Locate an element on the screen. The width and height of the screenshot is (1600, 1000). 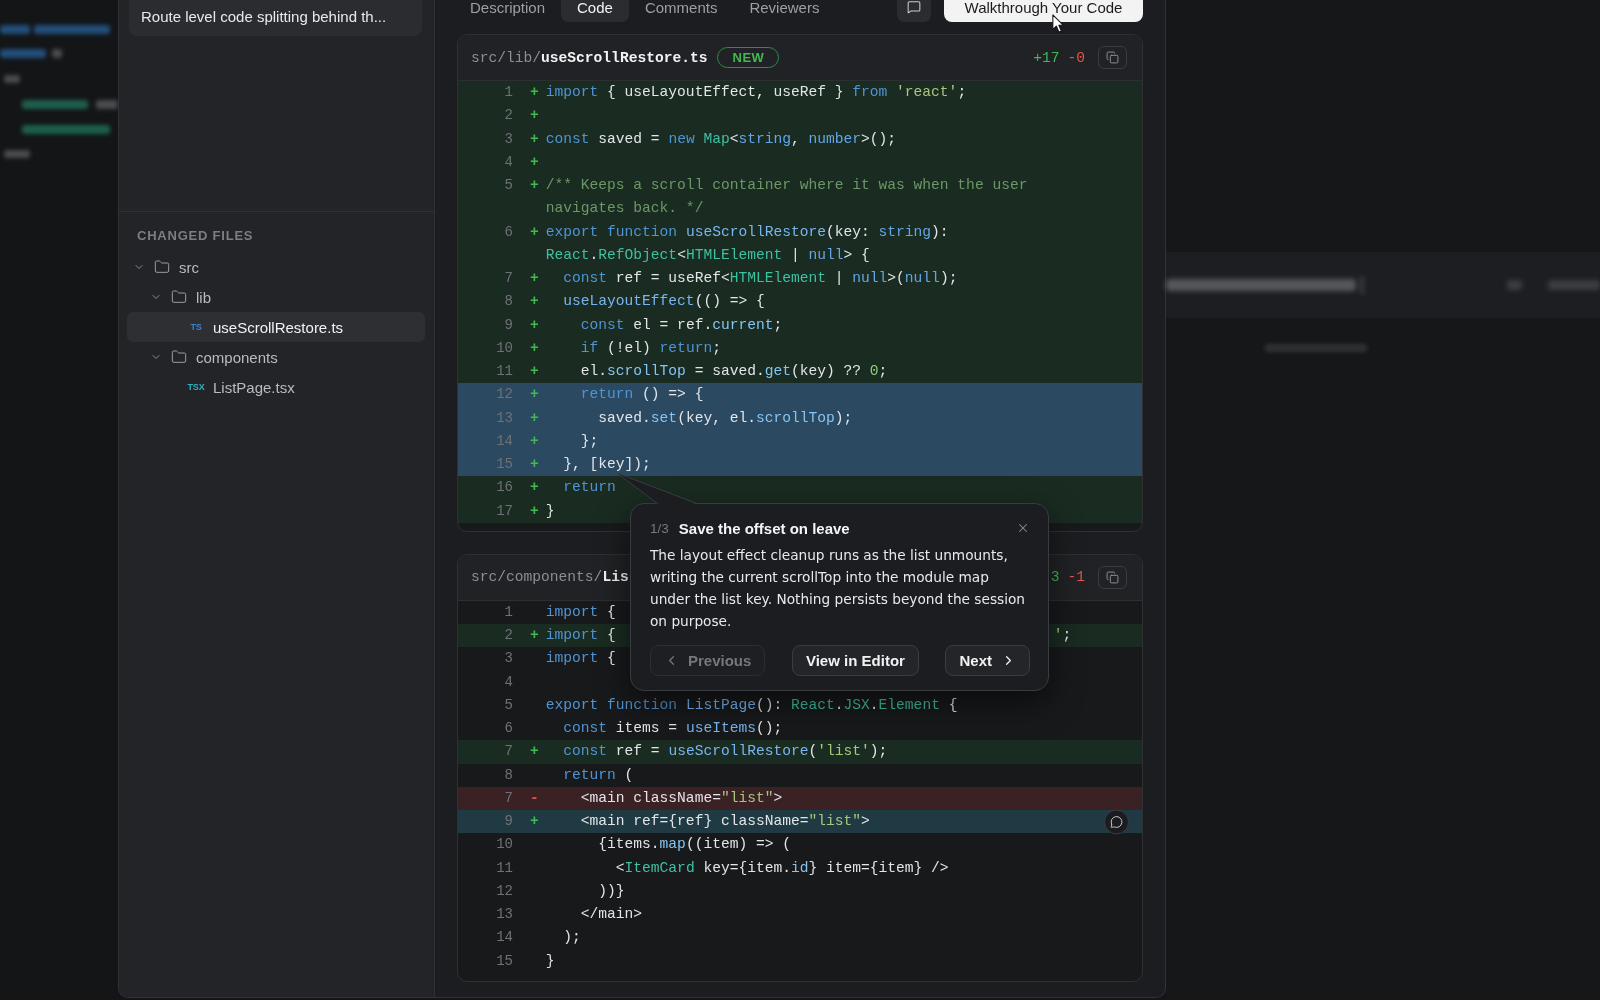
line-number: 12 is located at coordinates (504, 395).